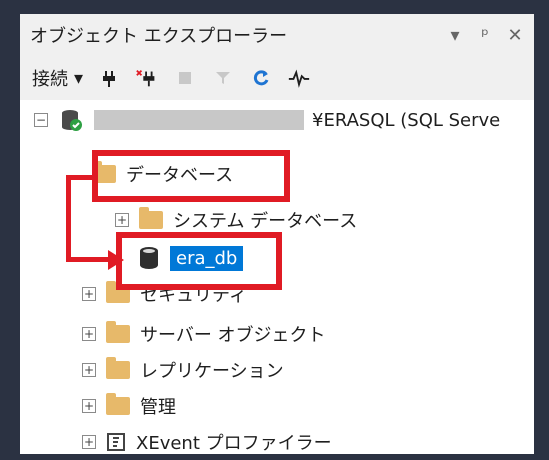  What do you see at coordinates (10, 230) in the screenshot?
I see `frame-left` at bounding box center [10, 230].